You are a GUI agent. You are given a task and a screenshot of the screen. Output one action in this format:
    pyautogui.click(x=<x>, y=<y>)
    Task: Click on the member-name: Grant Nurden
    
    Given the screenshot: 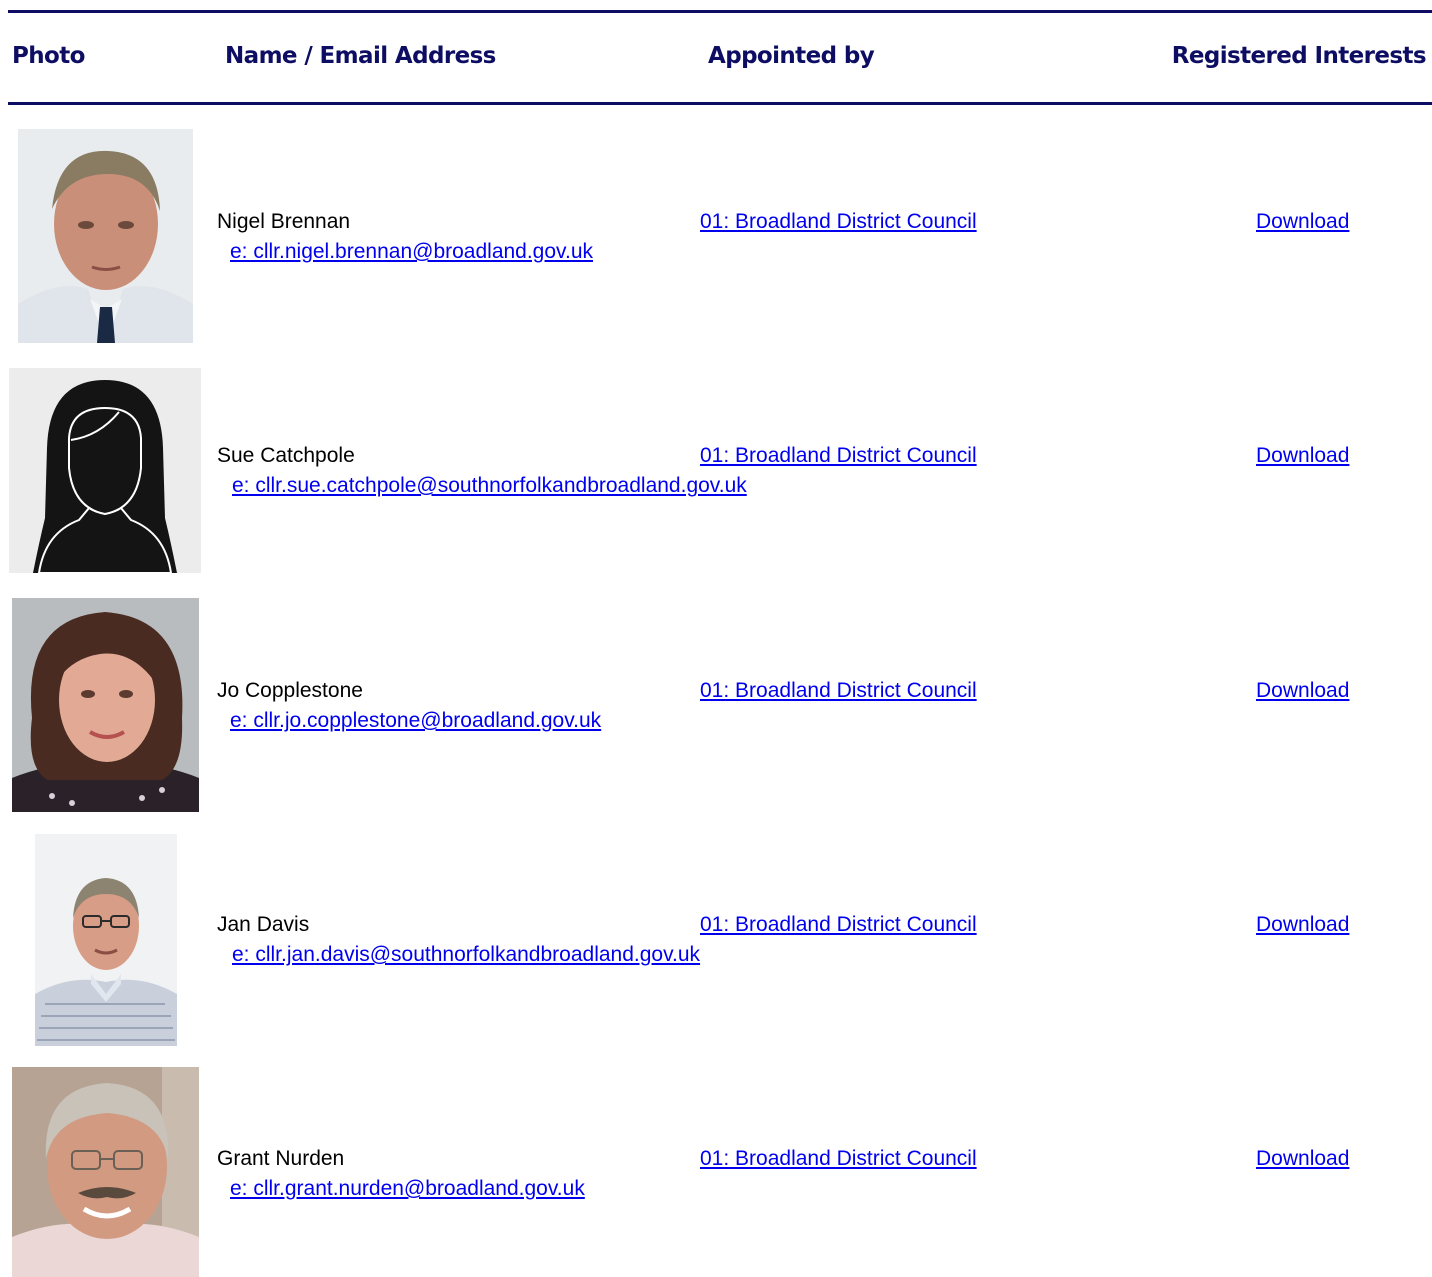 What is the action you would take?
    pyautogui.click(x=281, y=1158)
    